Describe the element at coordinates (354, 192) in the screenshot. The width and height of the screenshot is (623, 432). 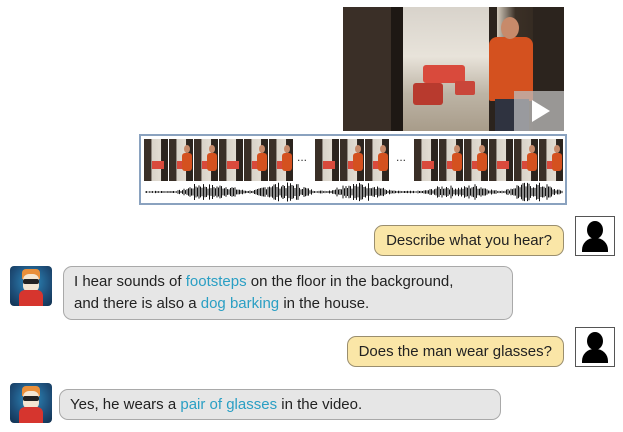
I see `audio-waveform` at that location.